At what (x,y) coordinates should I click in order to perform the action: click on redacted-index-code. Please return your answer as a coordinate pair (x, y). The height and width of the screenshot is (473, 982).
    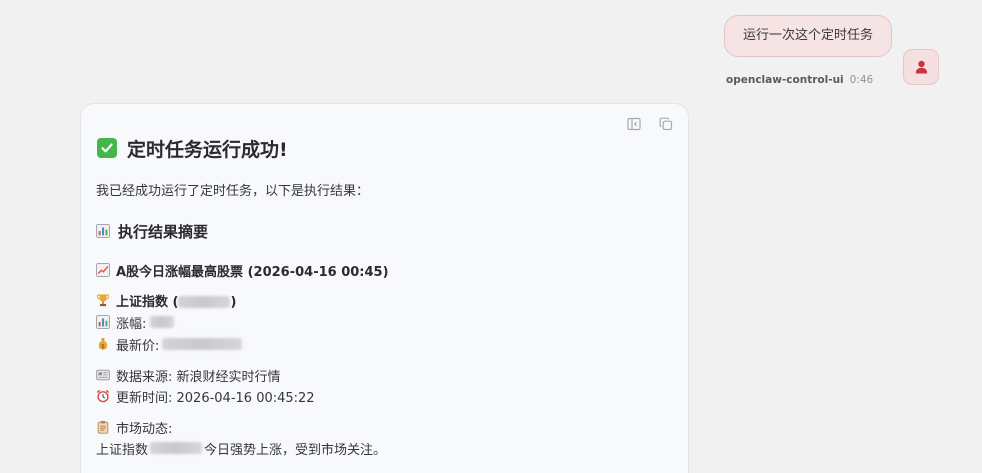
    Looking at the image, I should click on (204, 302).